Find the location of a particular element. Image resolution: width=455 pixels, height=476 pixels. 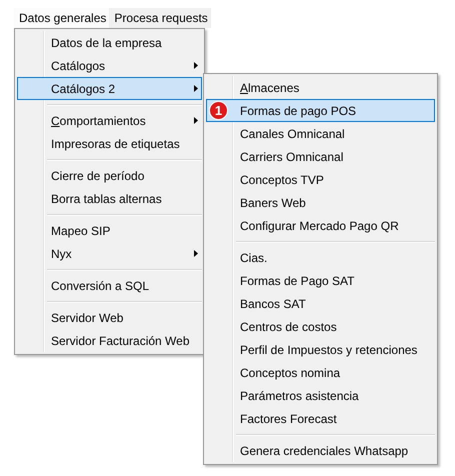

menu-item: Configurar Mercado Pago QR is located at coordinates (320, 225).